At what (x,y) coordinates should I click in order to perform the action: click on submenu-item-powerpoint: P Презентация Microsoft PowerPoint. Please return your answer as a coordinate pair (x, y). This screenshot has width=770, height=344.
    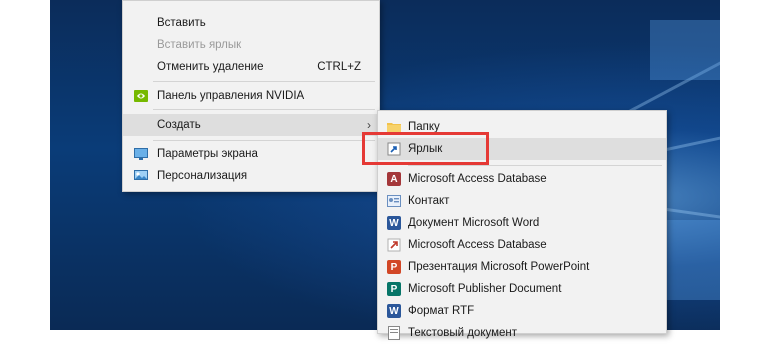
    Looking at the image, I should click on (522, 267).